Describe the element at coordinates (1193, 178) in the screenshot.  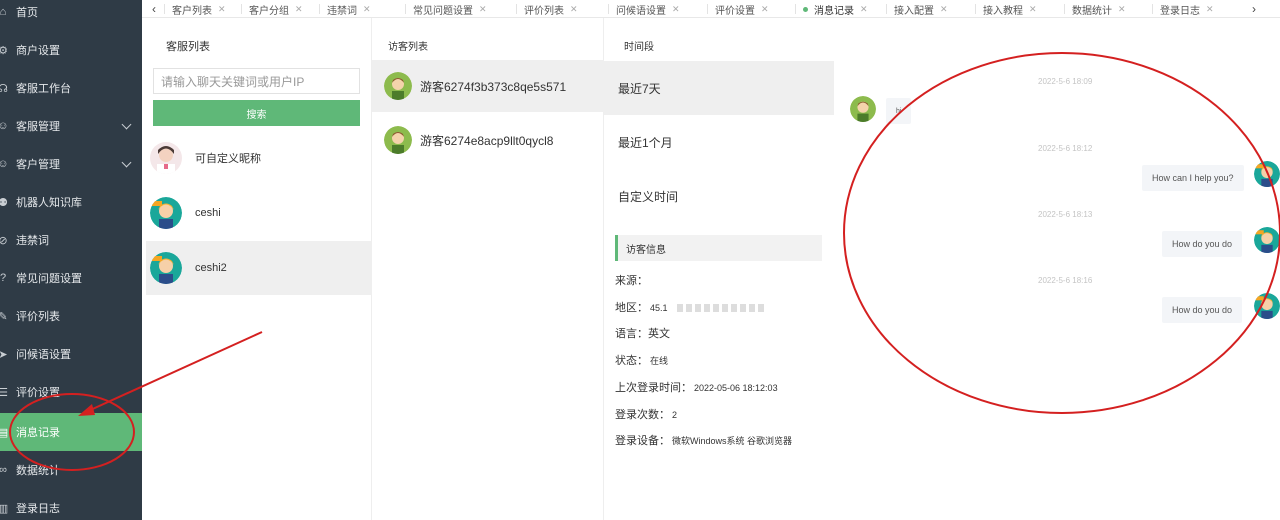
I see `chat-message-right: How can I help you?` at that location.